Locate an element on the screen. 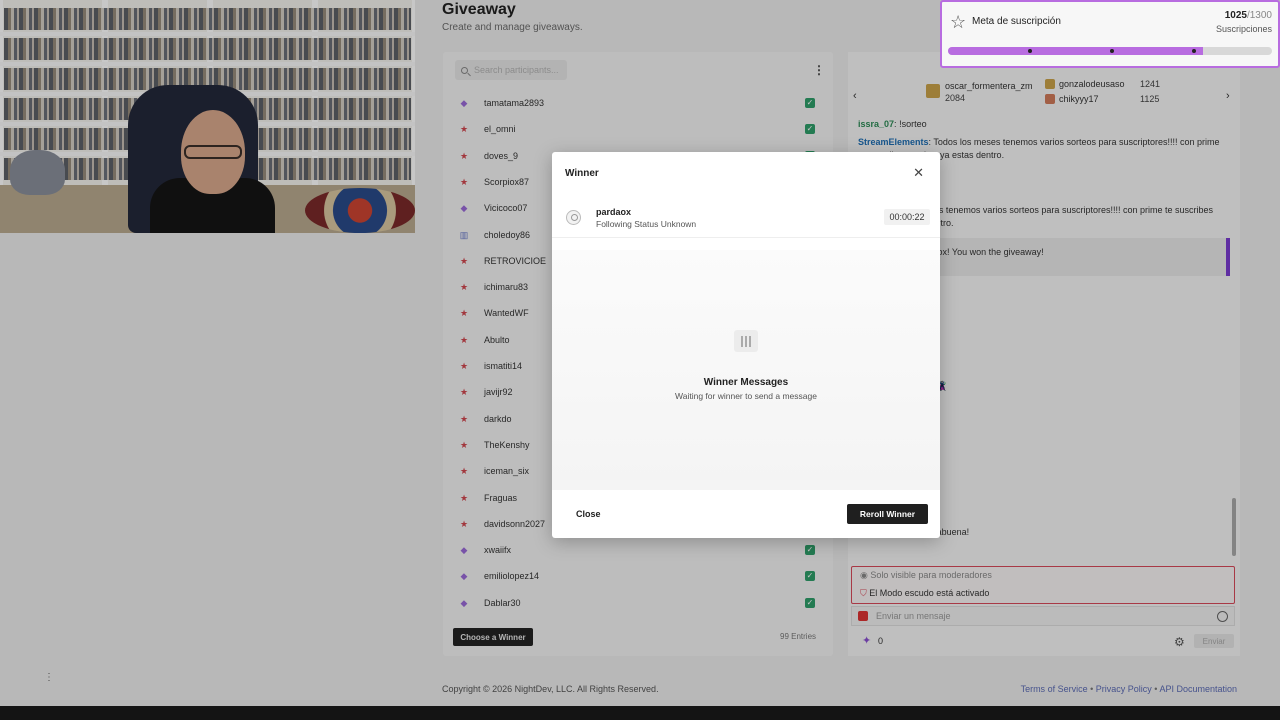  goal-count: 1025/1300 is located at coordinates (1248, 15).